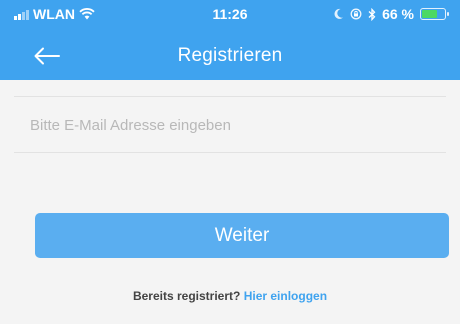 The width and height of the screenshot is (460, 324). What do you see at coordinates (230, 125) in the screenshot?
I see `email-input` at bounding box center [230, 125].